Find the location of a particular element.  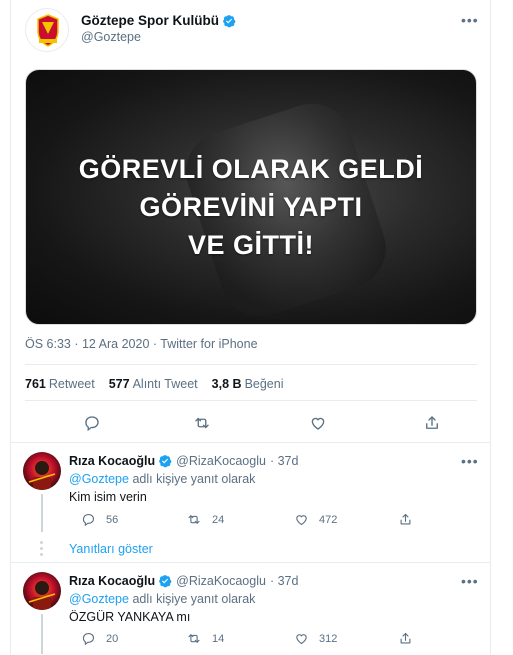

media-line-1: GÖREVLİ OLARAK GELDİ is located at coordinates (251, 169).